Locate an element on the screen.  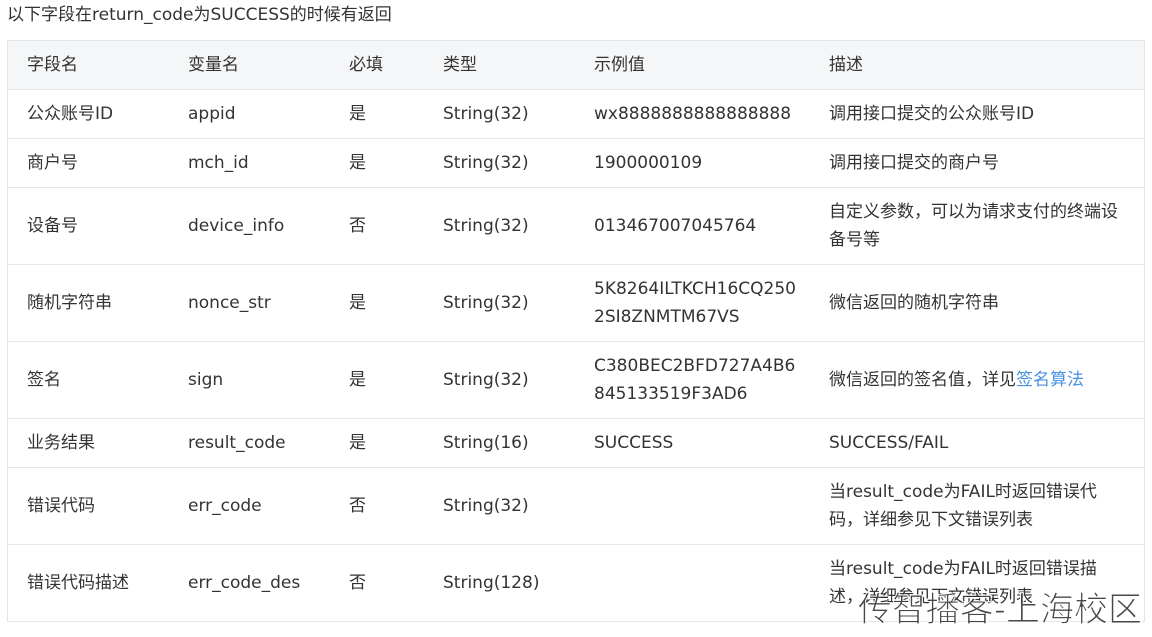
cell-field: 随机字符串 is located at coordinates (88, 303).